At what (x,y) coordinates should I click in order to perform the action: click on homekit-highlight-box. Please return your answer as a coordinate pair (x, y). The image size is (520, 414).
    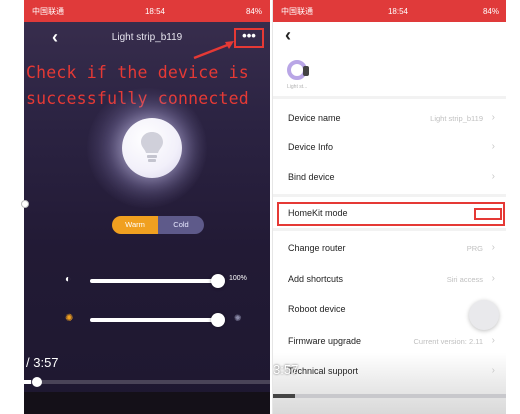
    Looking at the image, I should click on (391, 214).